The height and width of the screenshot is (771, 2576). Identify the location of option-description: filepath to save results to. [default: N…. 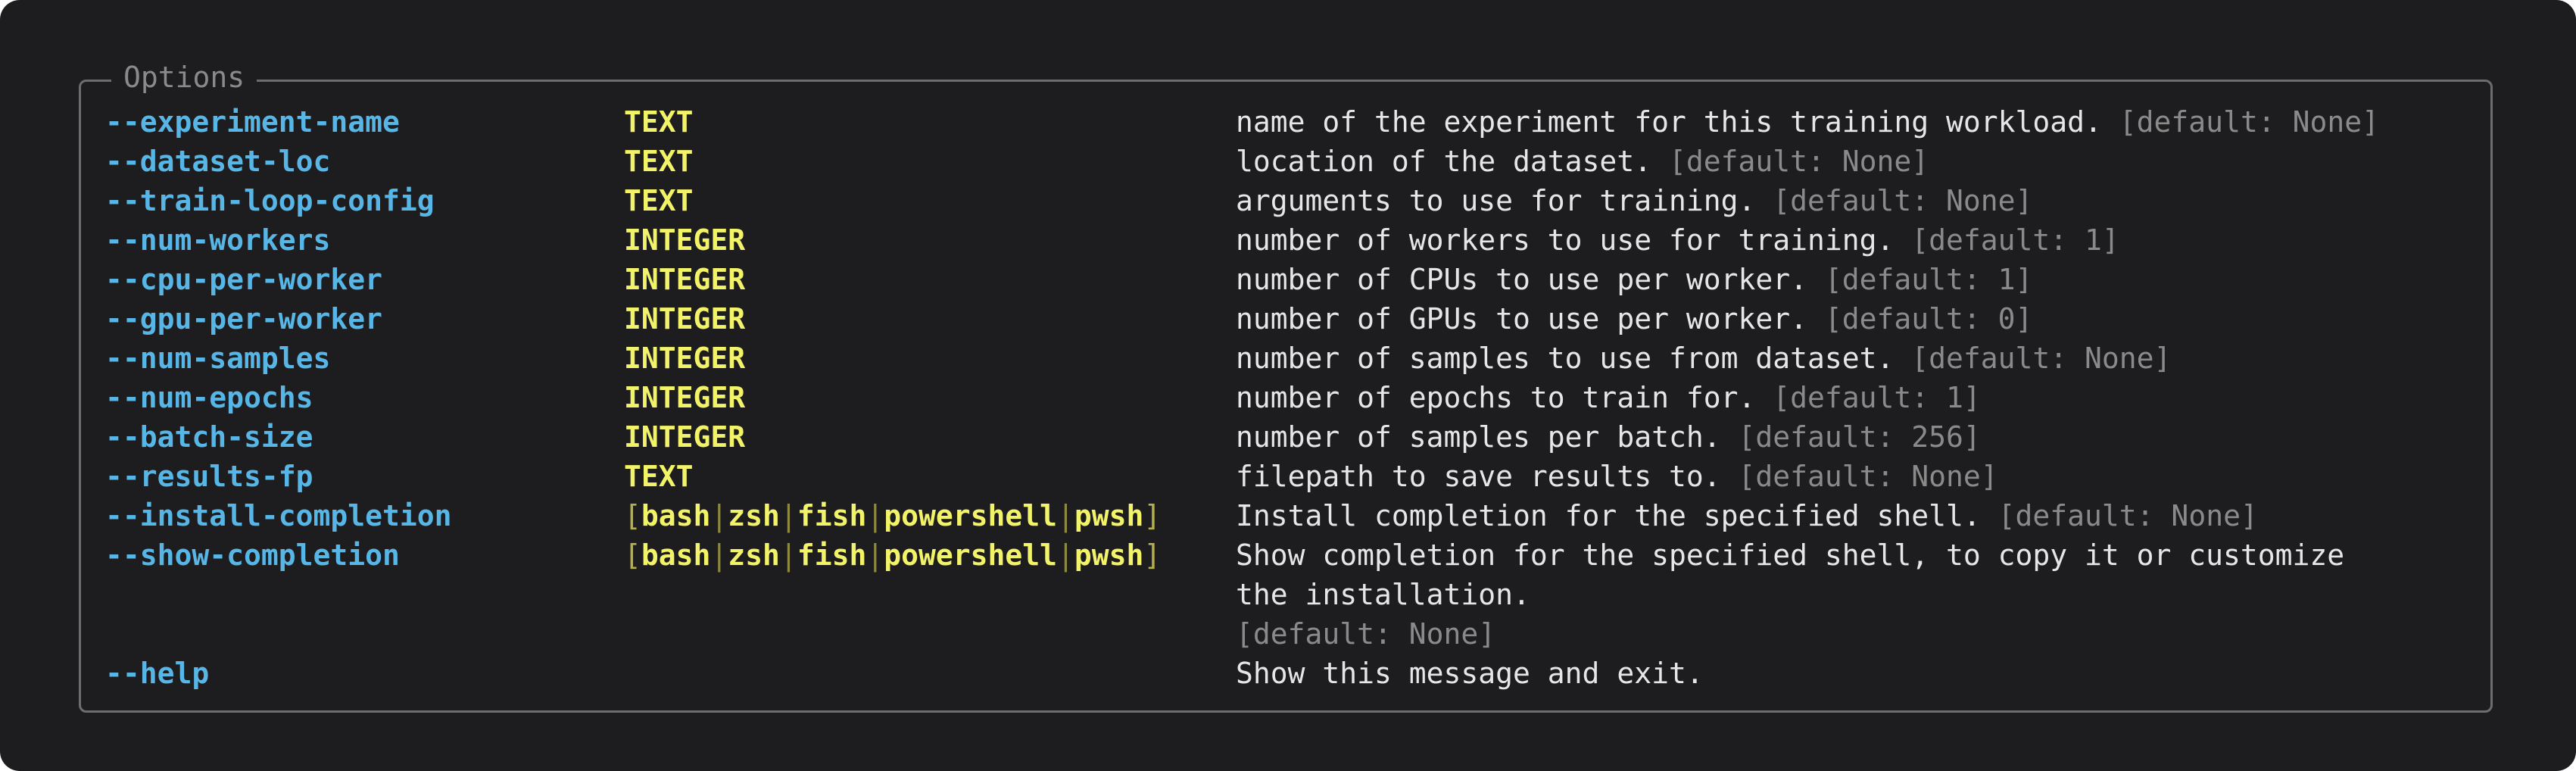
(1863, 476).